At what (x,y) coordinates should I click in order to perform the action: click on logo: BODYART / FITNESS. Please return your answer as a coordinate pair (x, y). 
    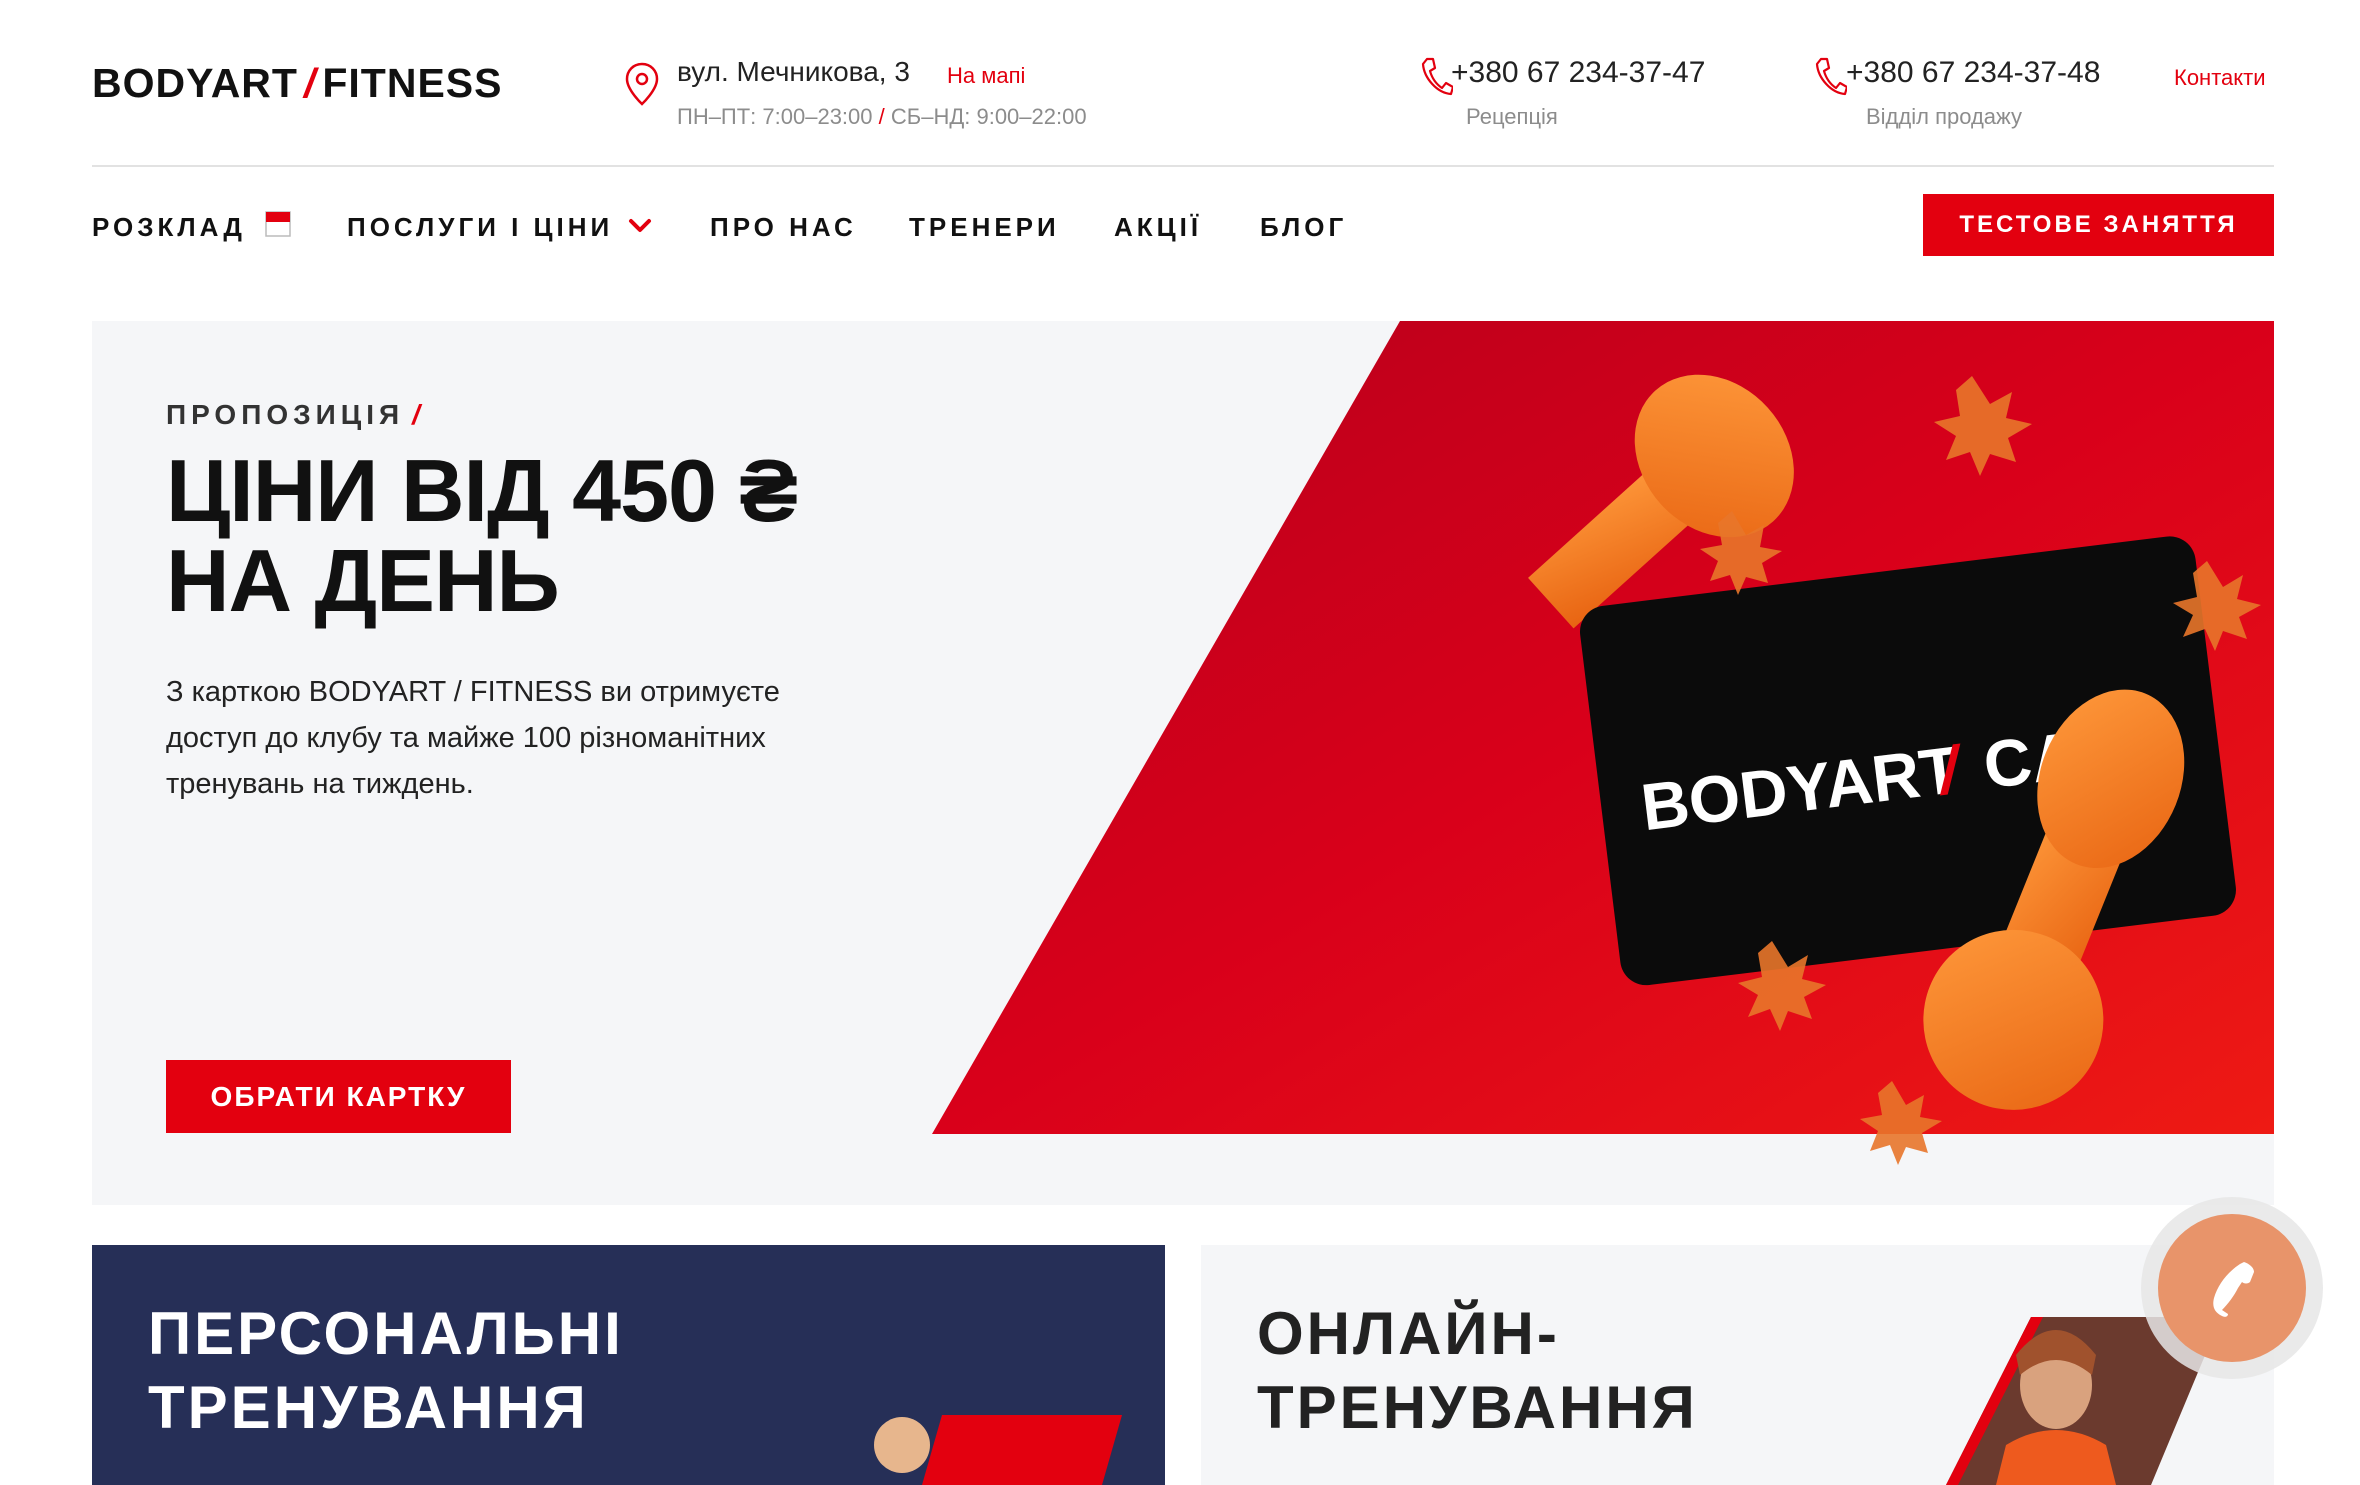
    Looking at the image, I should click on (297, 83).